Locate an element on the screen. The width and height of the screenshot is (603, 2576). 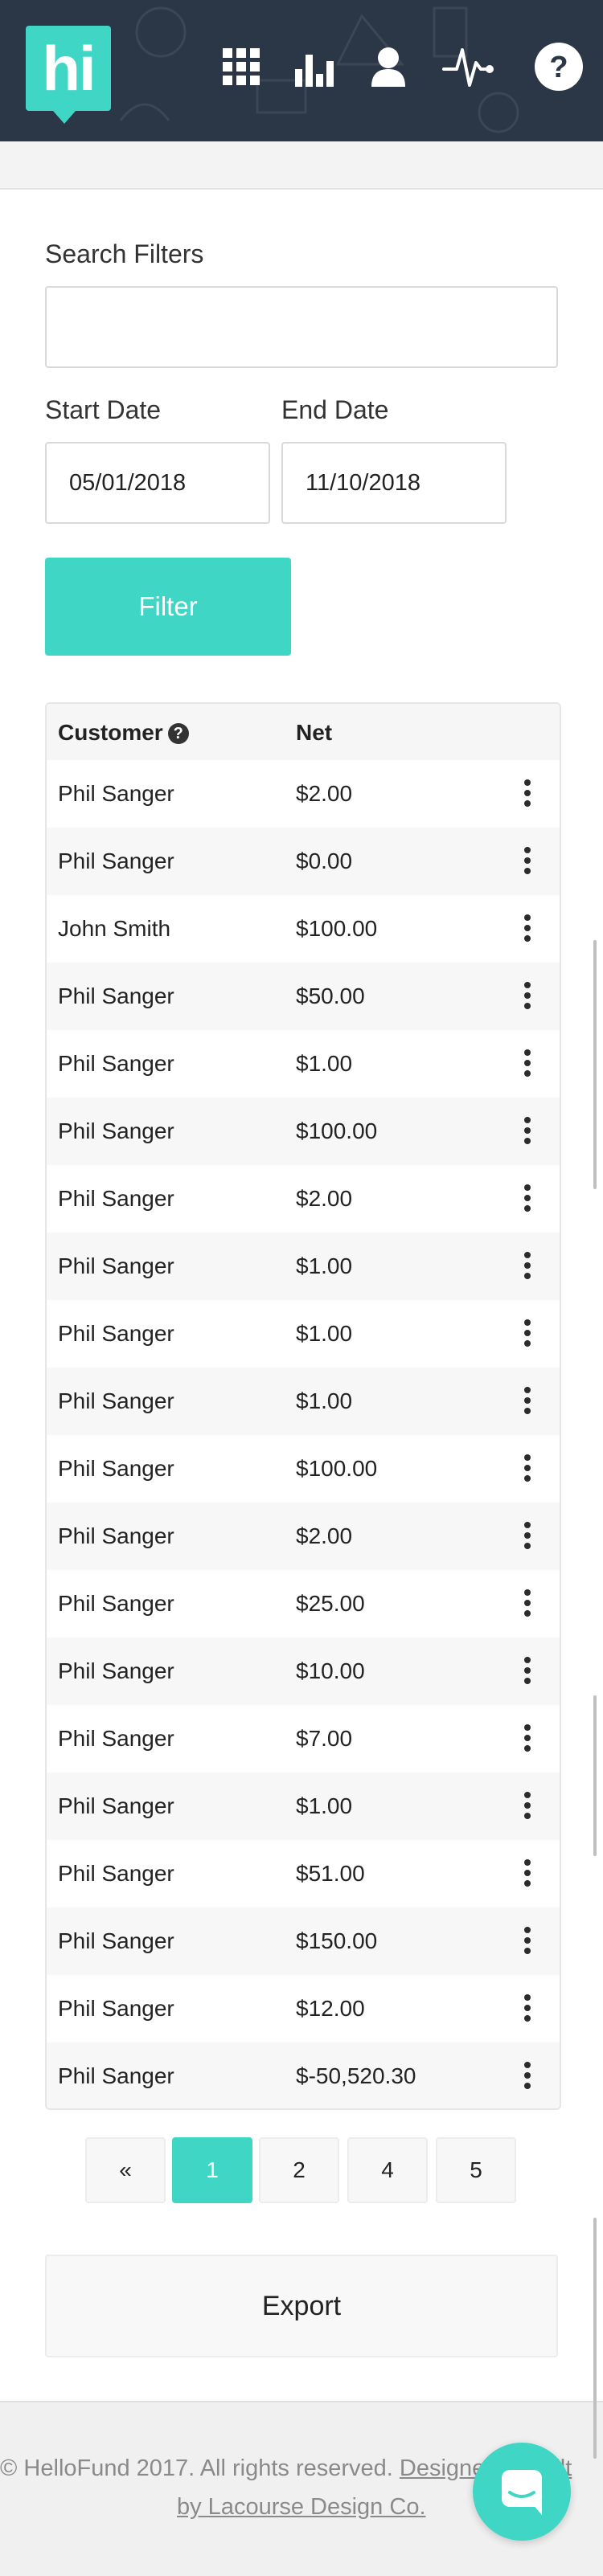
filter-button: Filter is located at coordinates (168, 607).